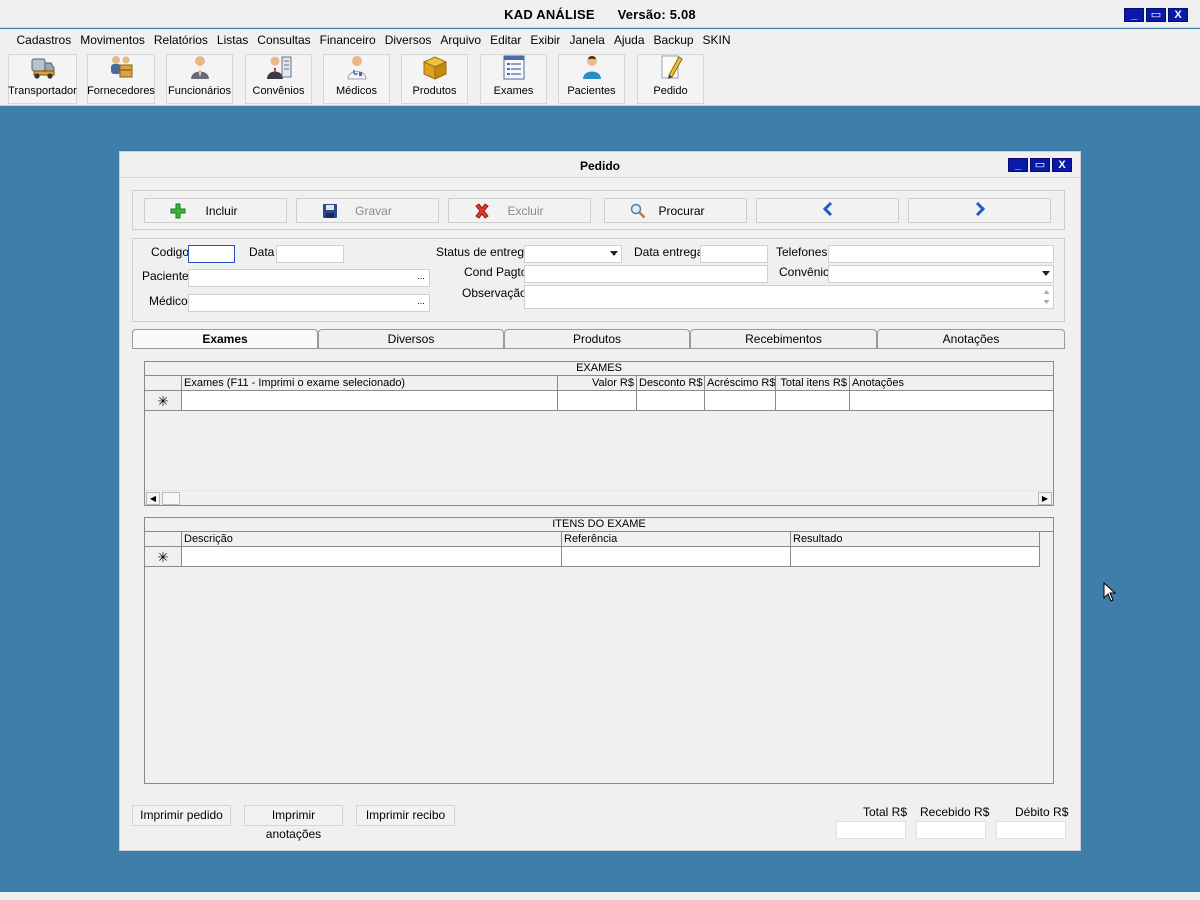 This screenshot has height=900, width=1200. Describe the element at coordinates (171, 498) in the screenshot. I see `scrollbar-thumb` at that location.